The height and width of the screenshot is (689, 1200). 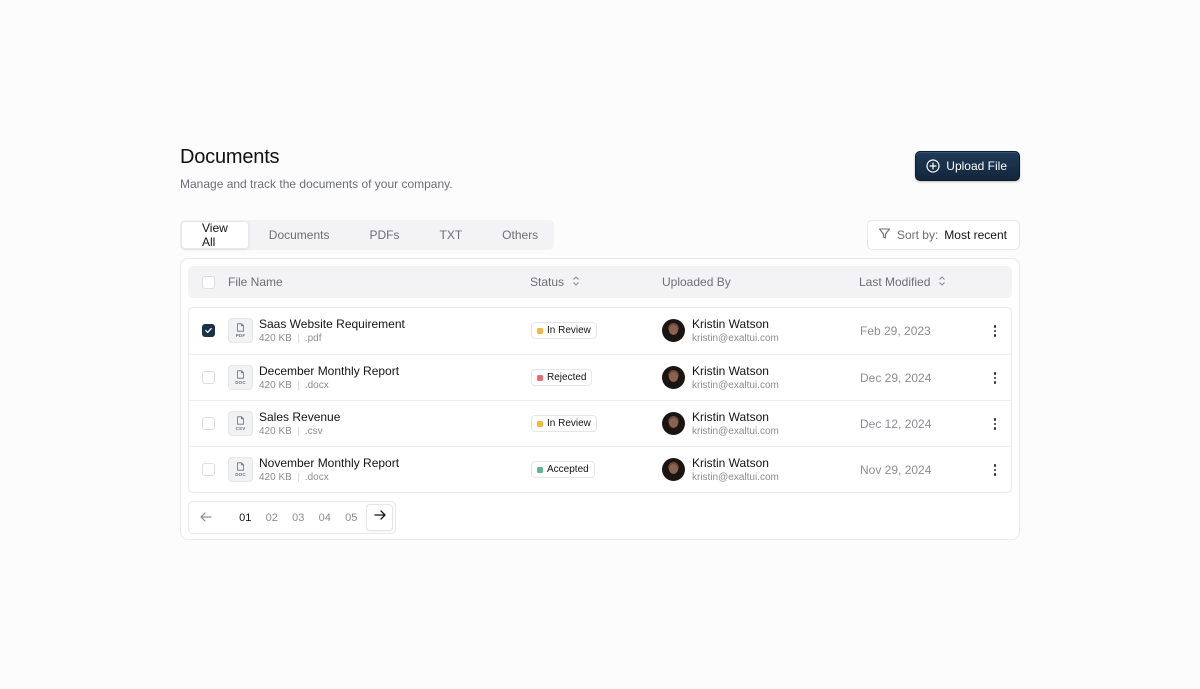 I want to click on sort-value: Most recent, so click(x=975, y=235).